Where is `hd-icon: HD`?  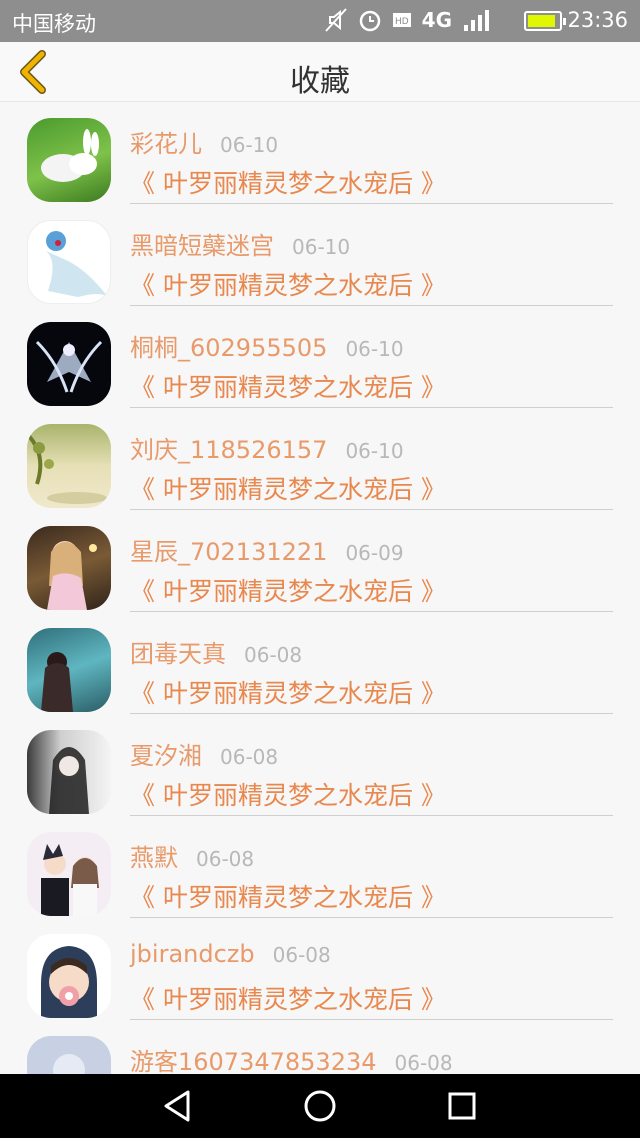
hd-icon: HD is located at coordinates (401, 20).